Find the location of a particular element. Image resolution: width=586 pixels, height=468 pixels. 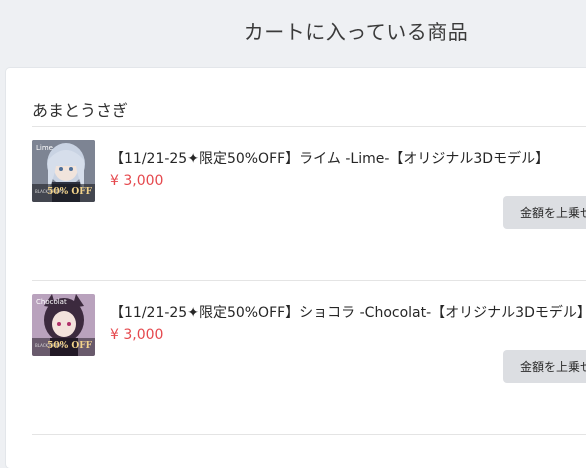

page-title: カートに入っている商品 is located at coordinates (356, 32).